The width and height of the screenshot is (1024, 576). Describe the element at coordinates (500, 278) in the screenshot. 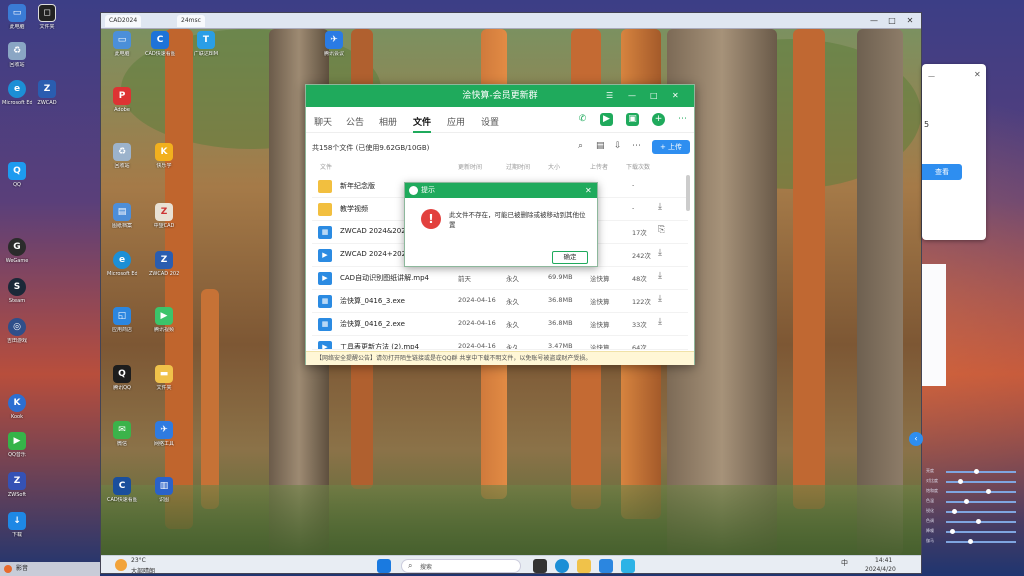

I see `table-row: ▶ CAD自动识别图纸讲解.mp4 前天 永久 69.9MB 浍快算 48次 ⤓` at that location.